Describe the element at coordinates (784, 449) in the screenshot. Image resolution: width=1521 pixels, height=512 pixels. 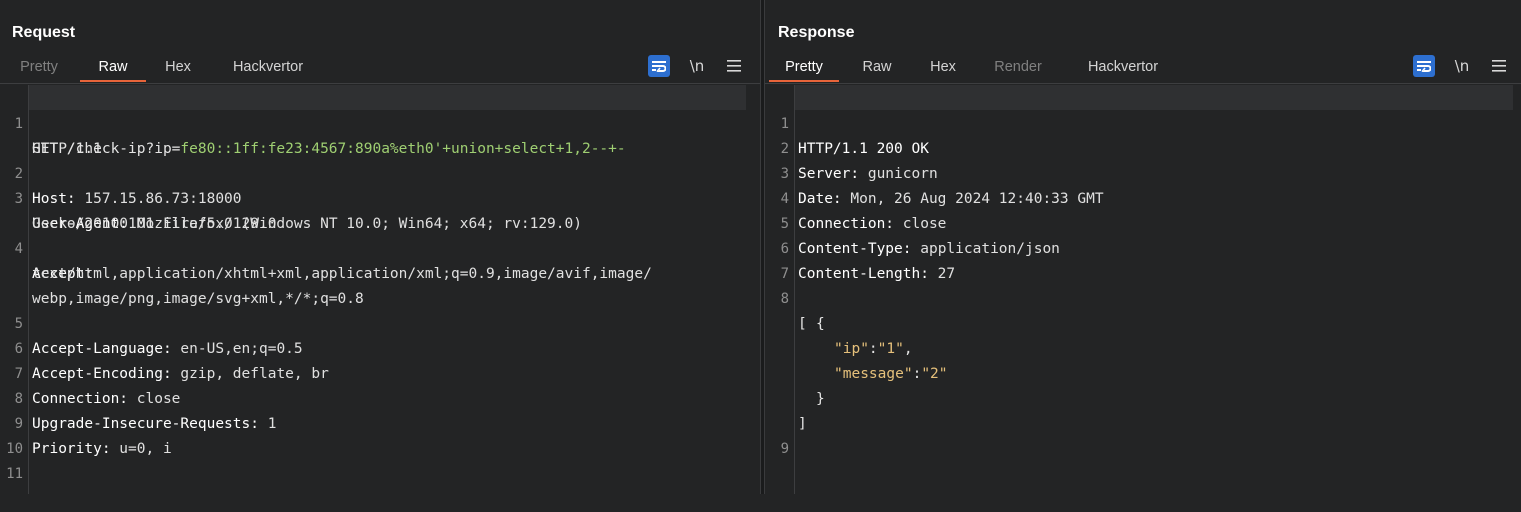
I see `line-number: 9` at that location.